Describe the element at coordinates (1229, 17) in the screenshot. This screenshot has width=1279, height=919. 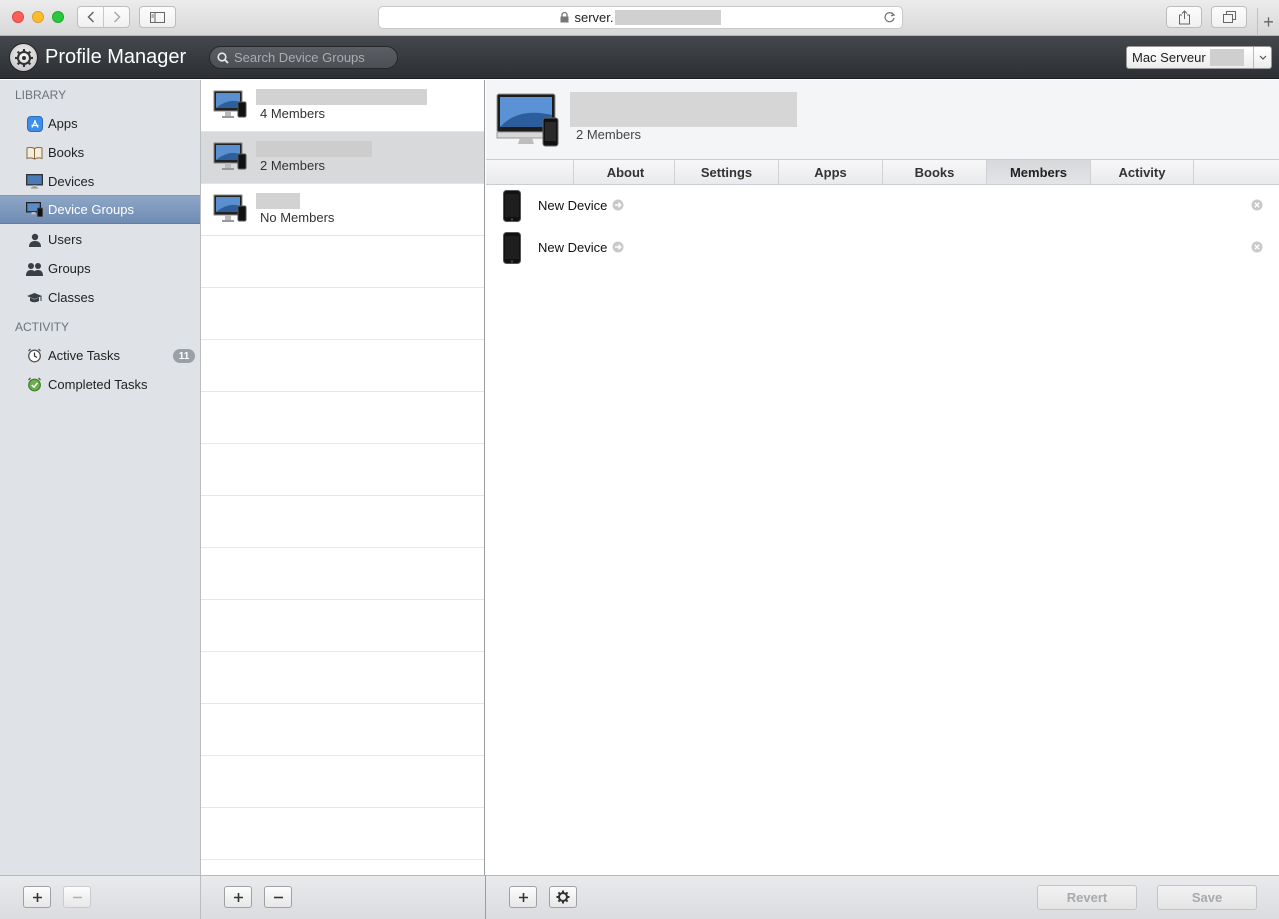
I see `tabs-overview-button` at that location.